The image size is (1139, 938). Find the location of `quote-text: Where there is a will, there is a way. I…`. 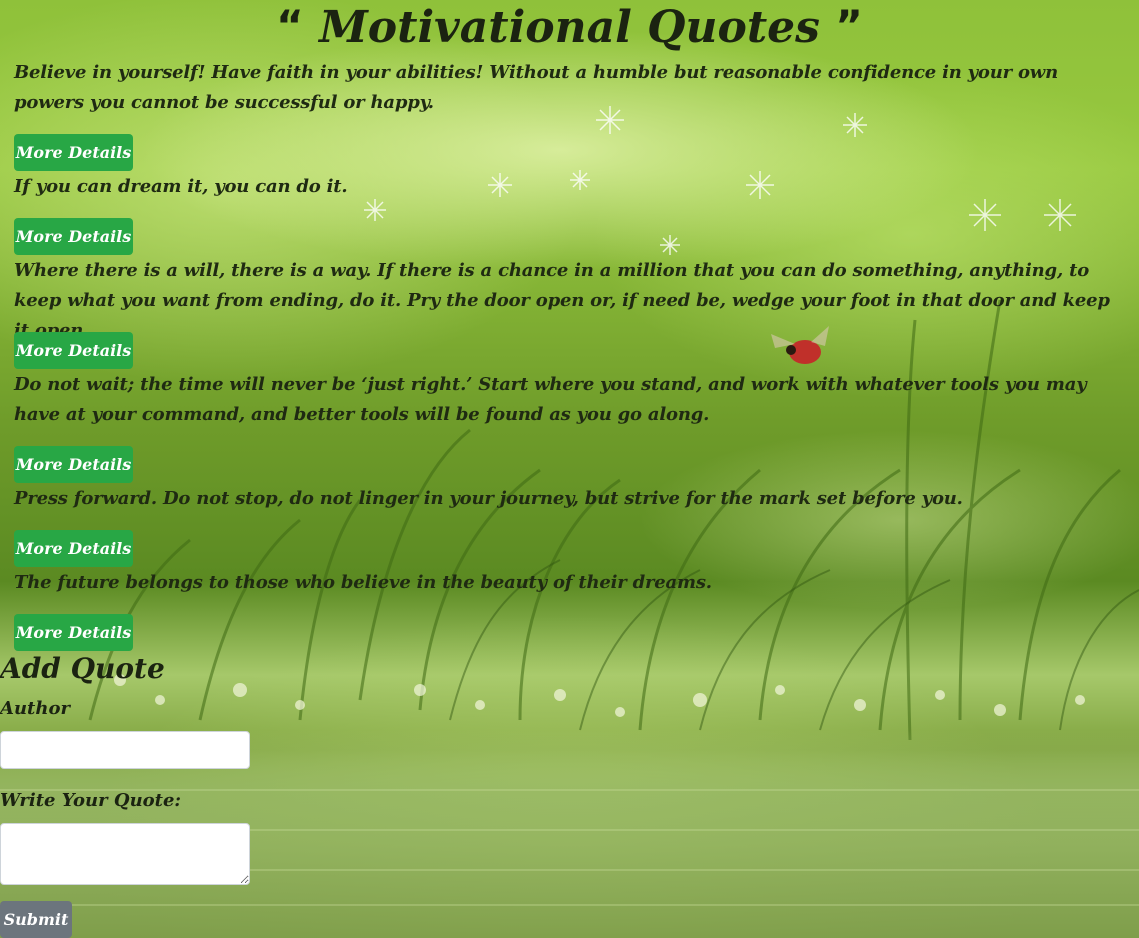

quote-text: Where there is a will, there is a way. I… is located at coordinates (562, 300).